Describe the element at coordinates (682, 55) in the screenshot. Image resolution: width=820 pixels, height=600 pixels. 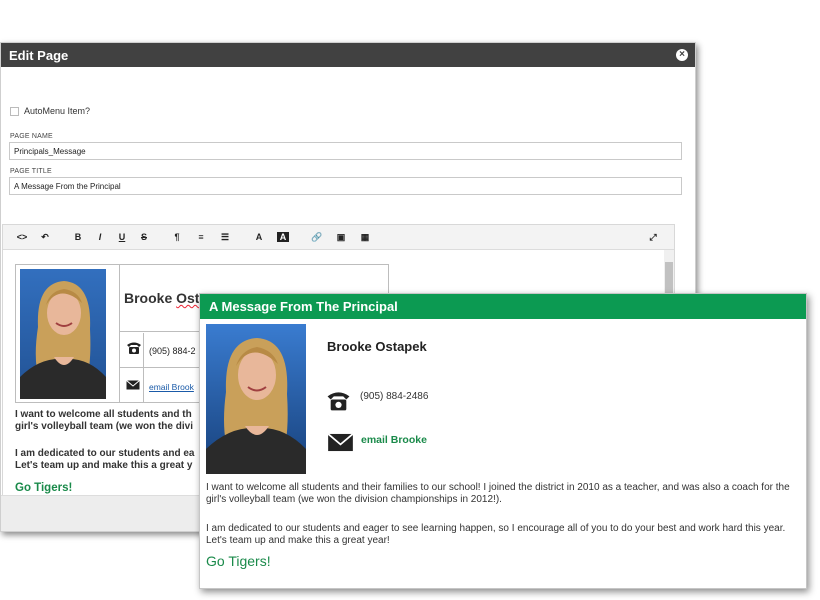
I see `close-icon: ×` at that location.